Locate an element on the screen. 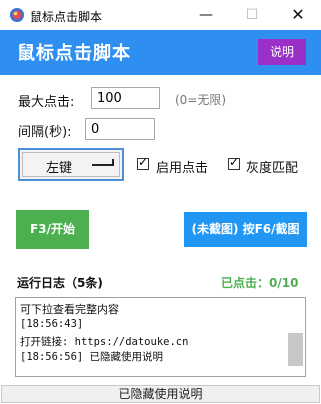  grayscale-match-checkbox: ✓ is located at coordinates (234, 162).